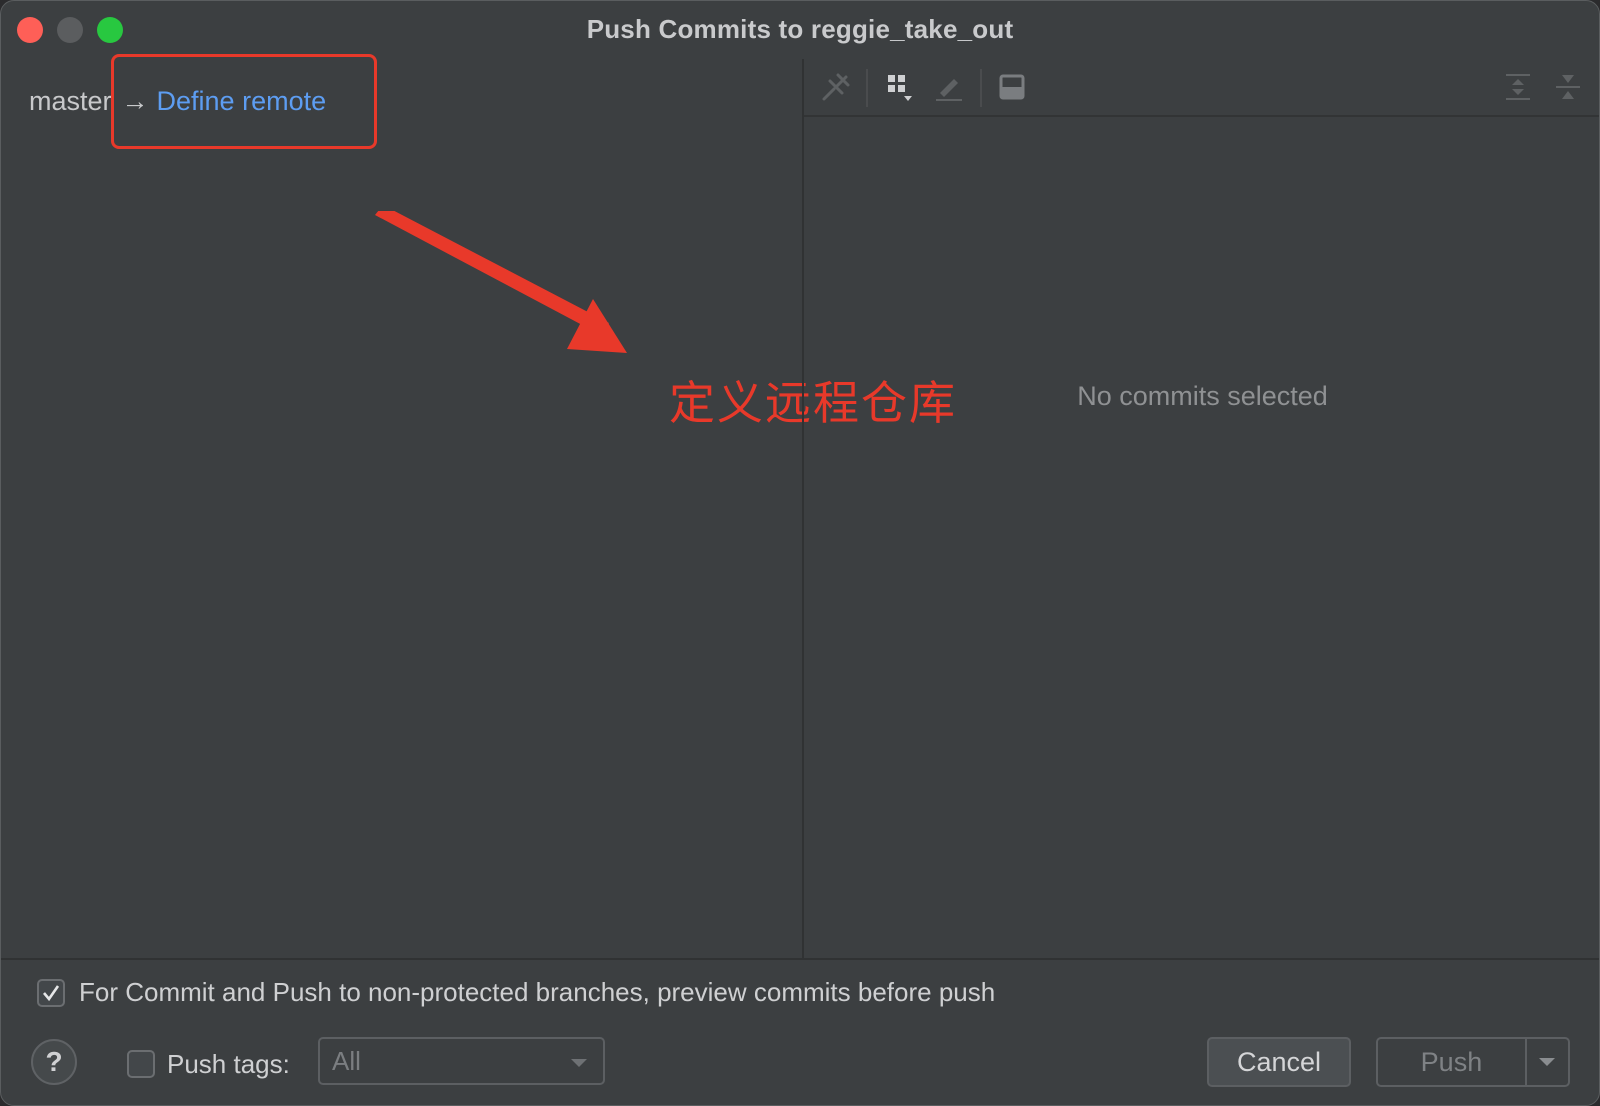 The height and width of the screenshot is (1106, 1600). I want to click on no-commits-message: No commits selected, so click(1202, 396).